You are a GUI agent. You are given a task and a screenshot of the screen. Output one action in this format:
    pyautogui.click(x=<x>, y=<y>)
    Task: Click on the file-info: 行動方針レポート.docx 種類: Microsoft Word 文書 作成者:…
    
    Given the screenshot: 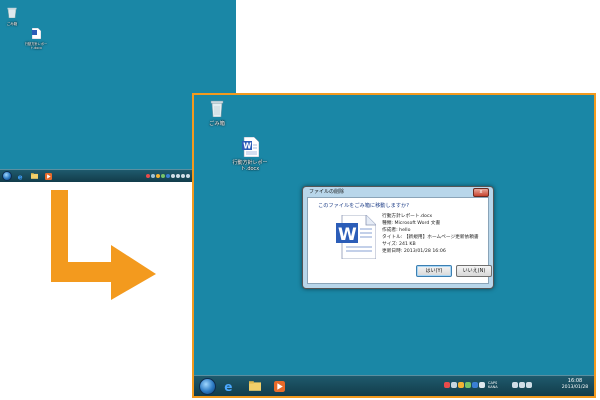 What is the action you would take?
    pyautogui.click(x=430, y=234)
    